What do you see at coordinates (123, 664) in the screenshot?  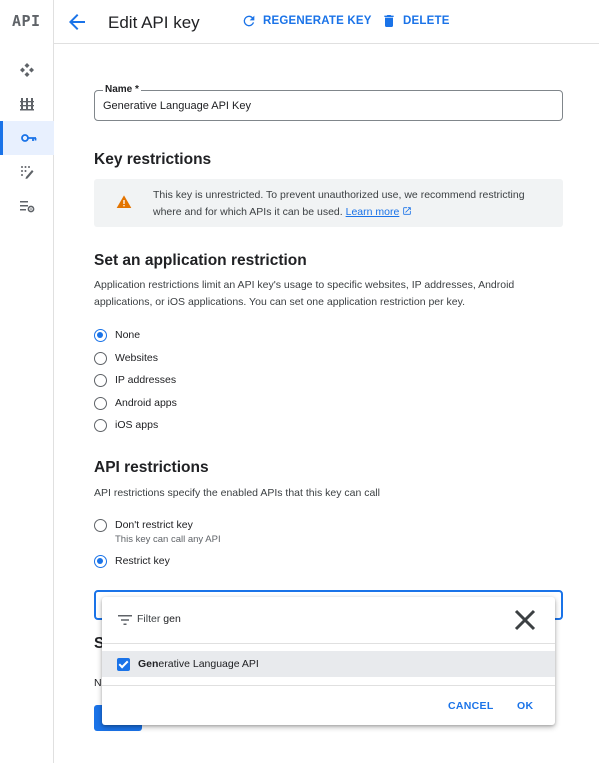 I see `checkbox` at bounding box center [123, 664].